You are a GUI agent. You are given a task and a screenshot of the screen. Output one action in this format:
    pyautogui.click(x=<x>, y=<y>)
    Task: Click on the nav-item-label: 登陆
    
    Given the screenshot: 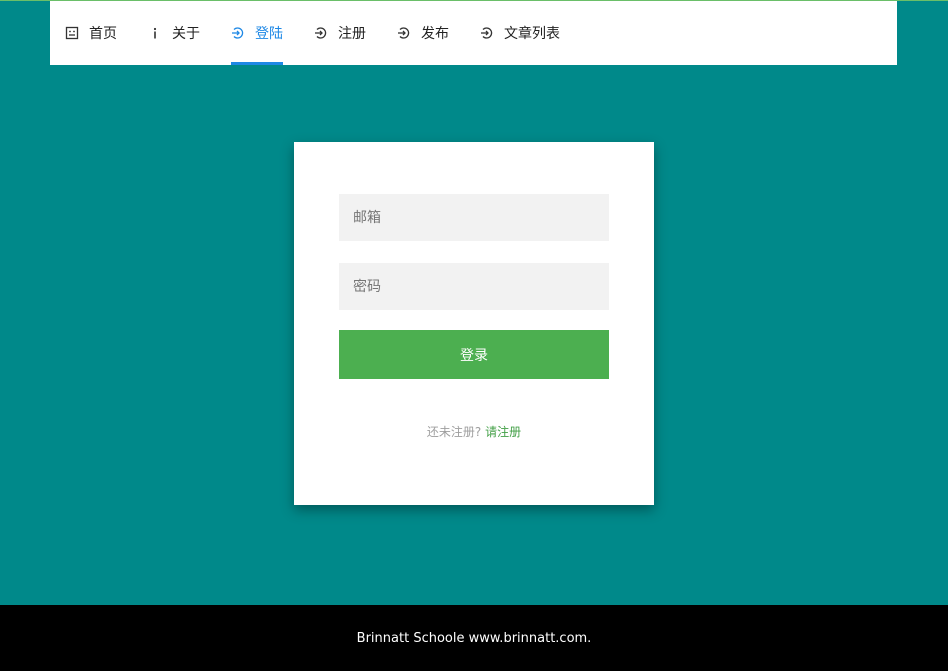 What is the action you would take?
    pyautogui.click(x=269, y=34)
    